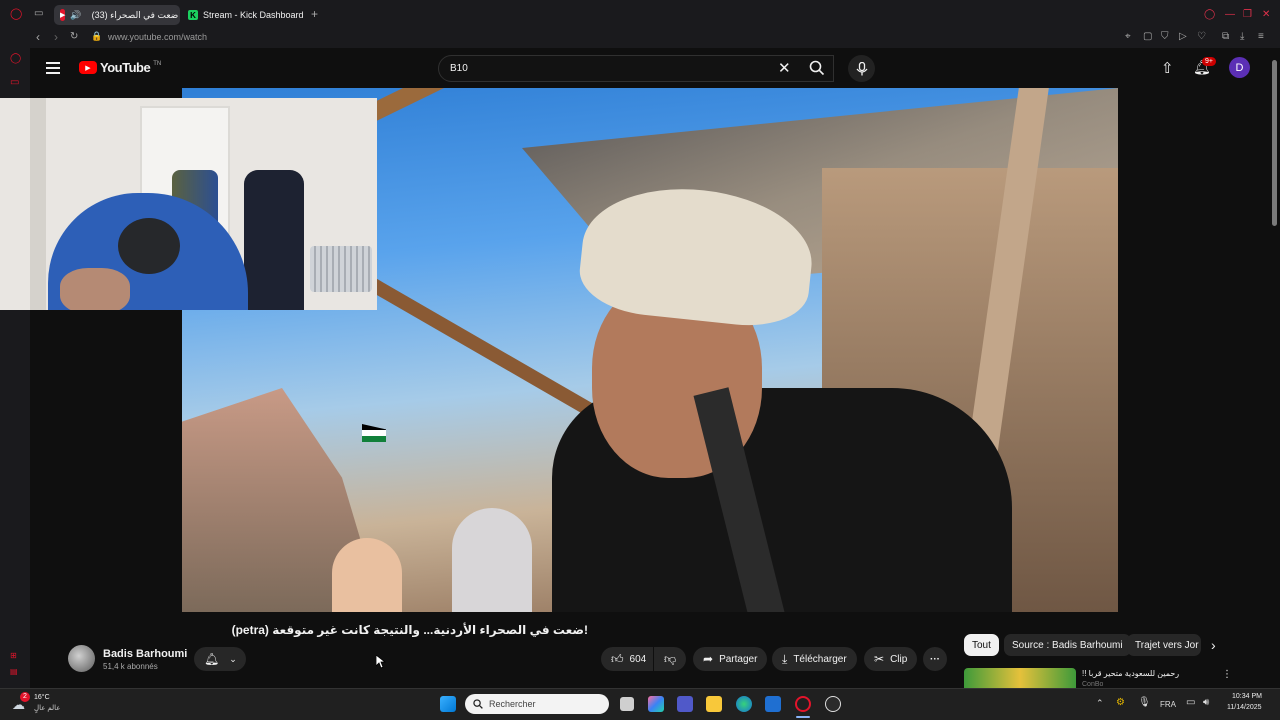 The image size is (1280, 720). What do you see at coordinates (1093, 684) in the screenshot?
I see `suggestion-channel: ConBo` at bounding box center [1093, 684].